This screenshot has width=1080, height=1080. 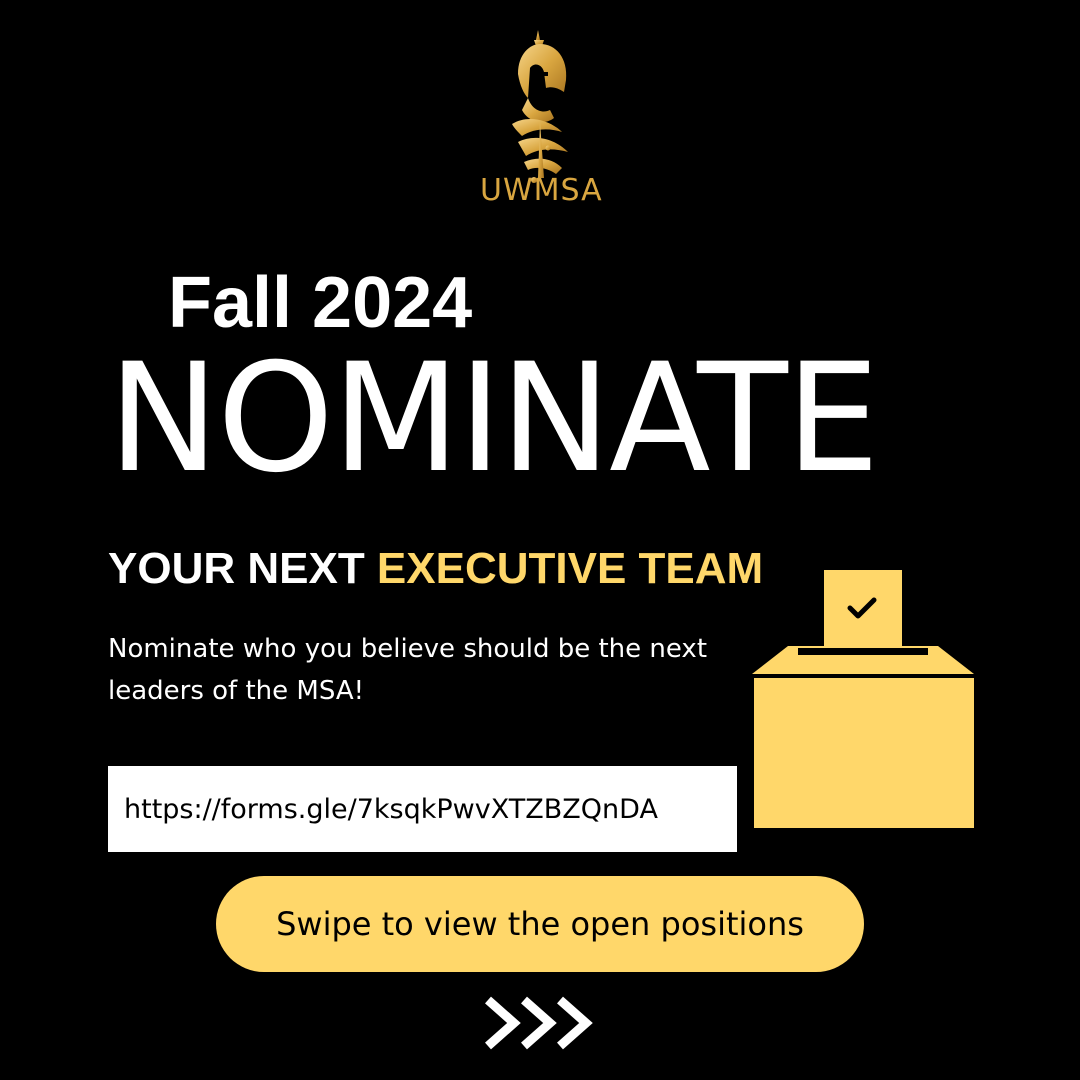 I want to click on subheading-prefix: YOUR NEXT, so click(x=242, y=568).